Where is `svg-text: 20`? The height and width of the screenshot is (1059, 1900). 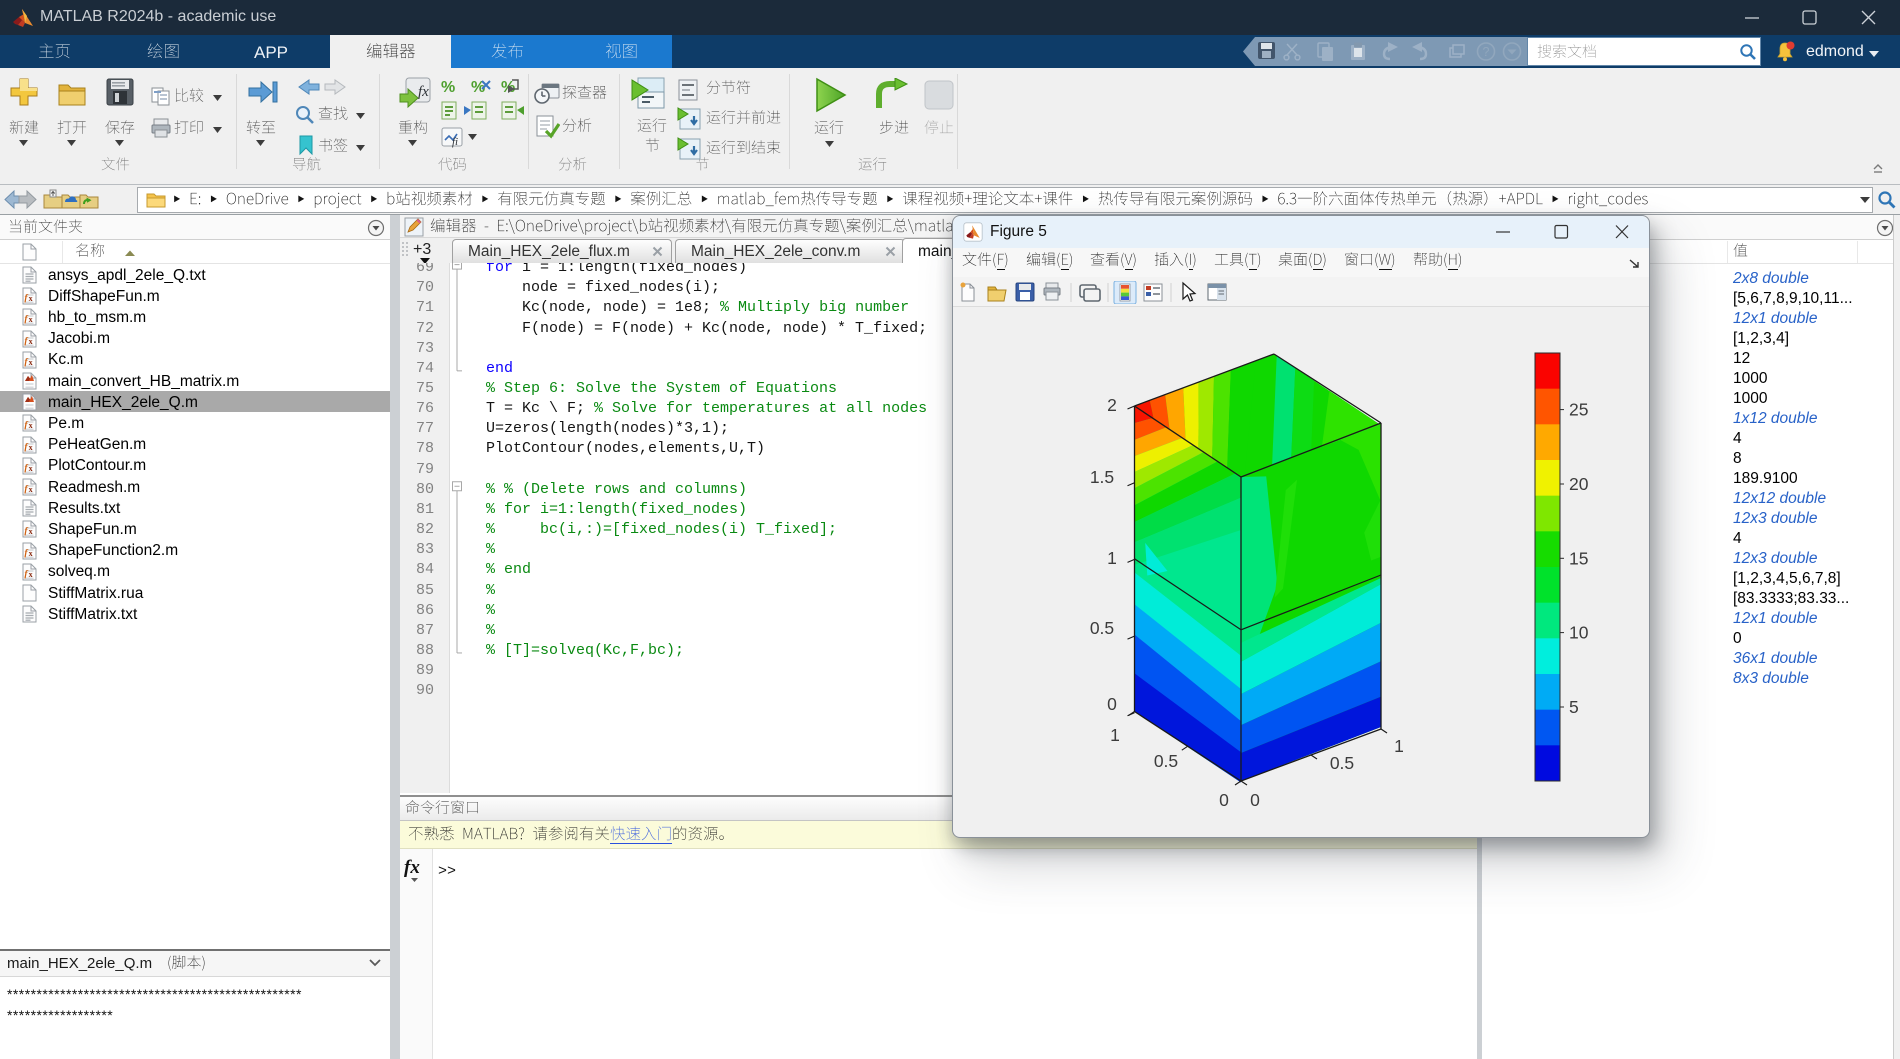 svg-text: 20 is located at coordinates (1579, 484).